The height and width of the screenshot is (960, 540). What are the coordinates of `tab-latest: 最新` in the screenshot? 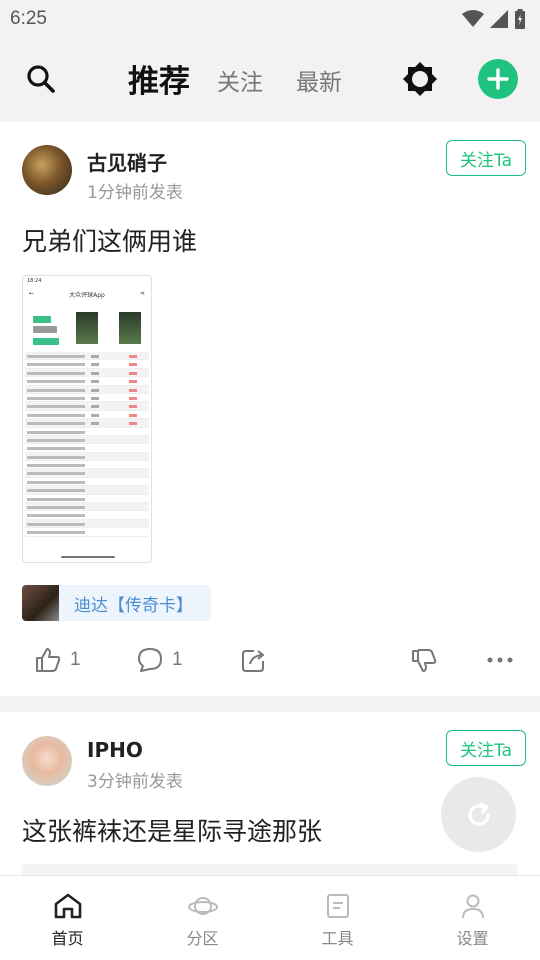 It's located at (319, 80).